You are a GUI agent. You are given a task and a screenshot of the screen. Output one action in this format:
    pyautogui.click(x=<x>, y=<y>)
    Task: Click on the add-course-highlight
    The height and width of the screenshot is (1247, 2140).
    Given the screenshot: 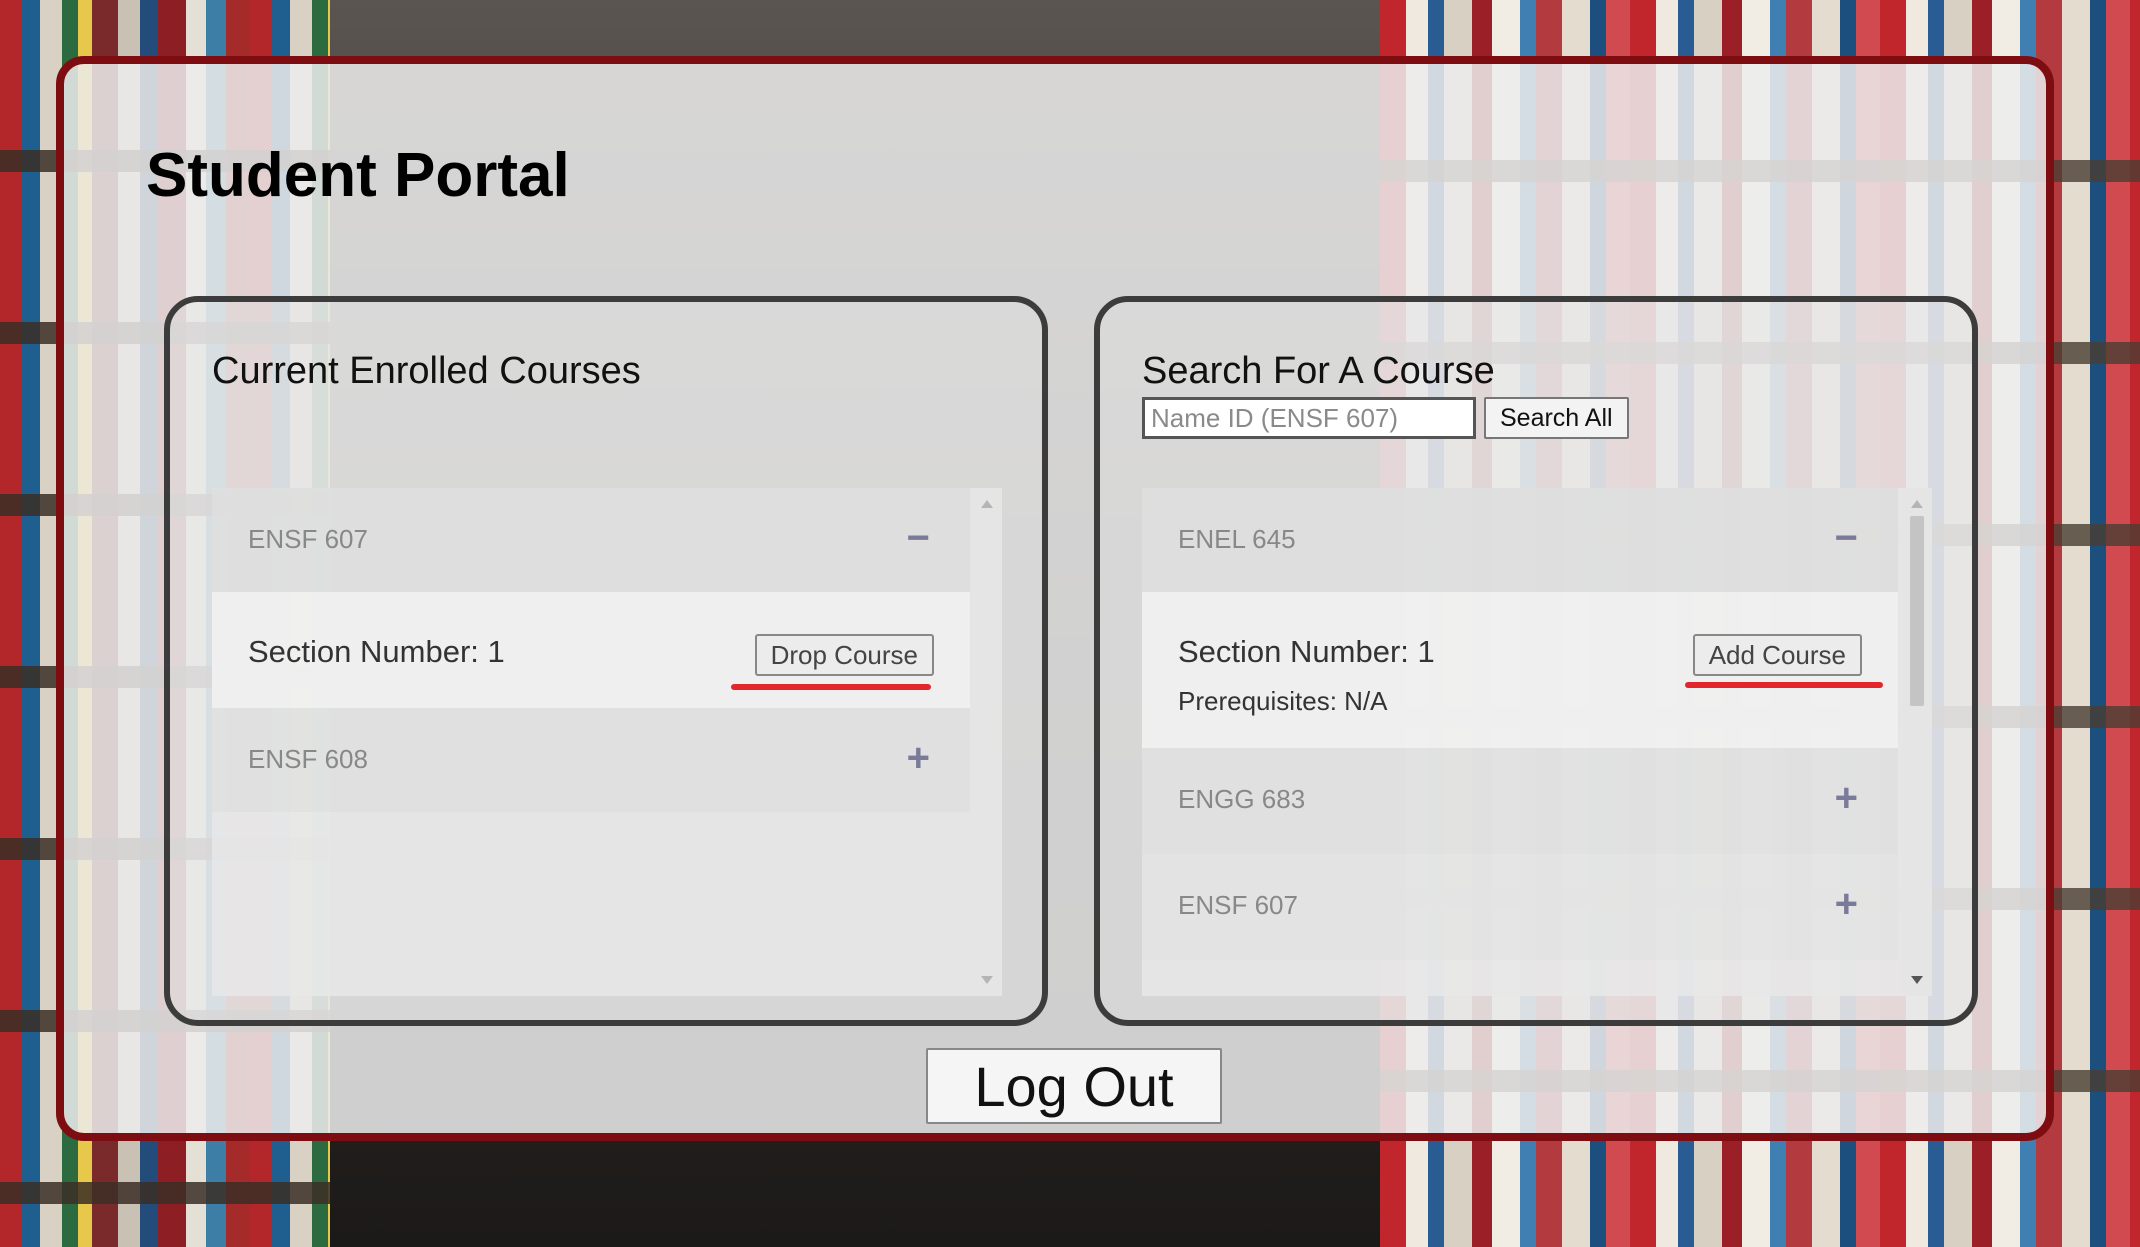 What is the action you would take?
    pyautogui.click(x=1784, y=685)
    